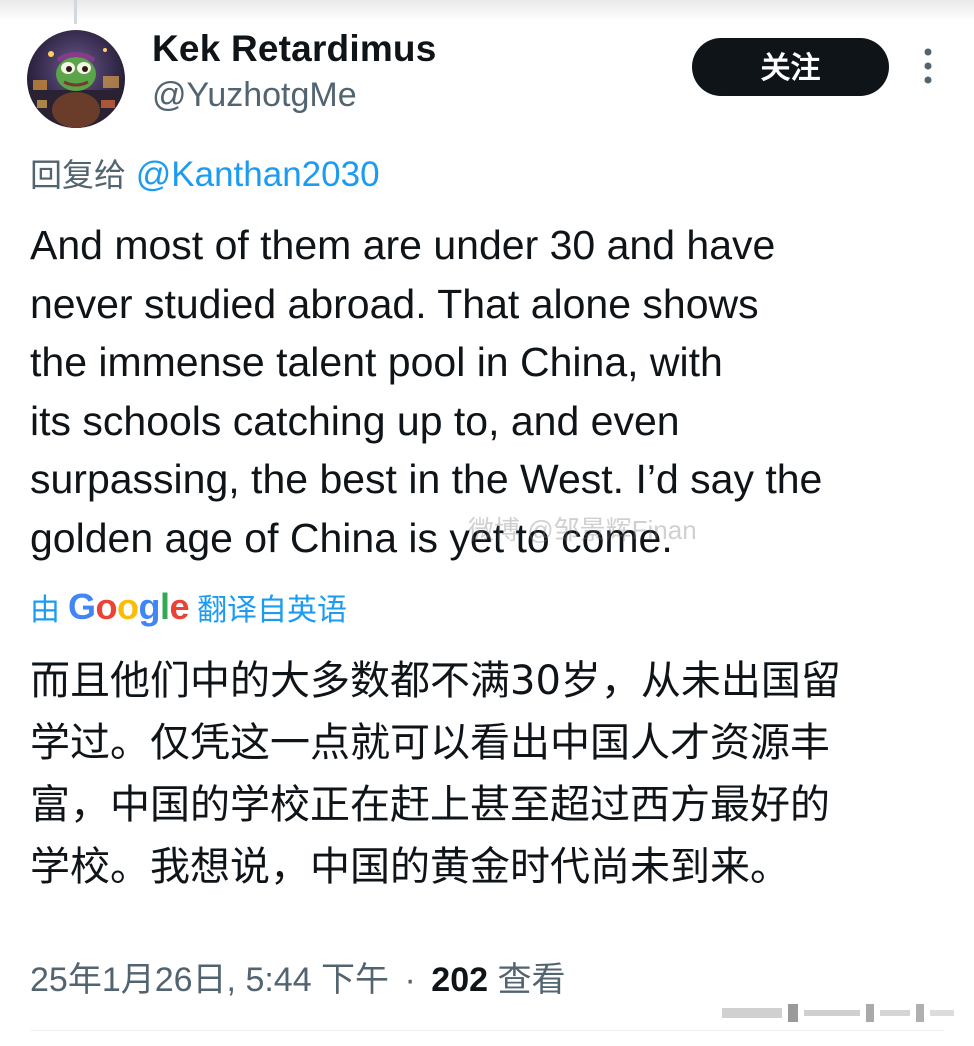 This screenshot has width=974, height=1046. What do you see at coordinates (75, 12) in the screenshot?
I see `thread-connector-line` at bounding box center [75, 12].